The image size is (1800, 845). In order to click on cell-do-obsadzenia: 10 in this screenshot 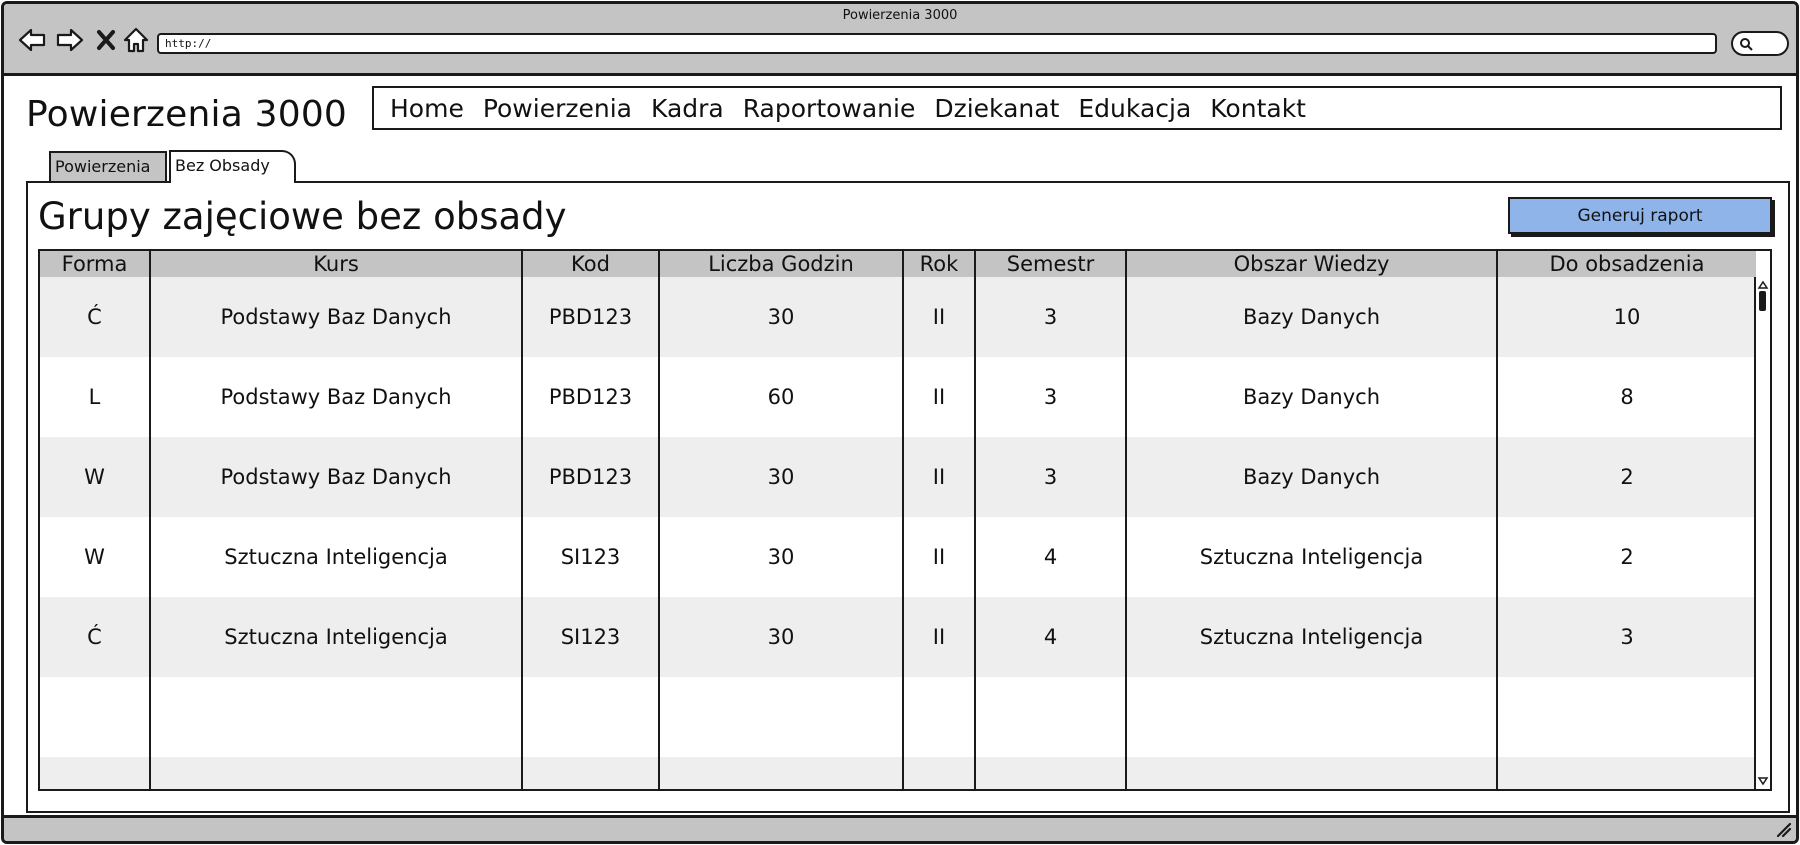, I will do `click(1626, 317)`.